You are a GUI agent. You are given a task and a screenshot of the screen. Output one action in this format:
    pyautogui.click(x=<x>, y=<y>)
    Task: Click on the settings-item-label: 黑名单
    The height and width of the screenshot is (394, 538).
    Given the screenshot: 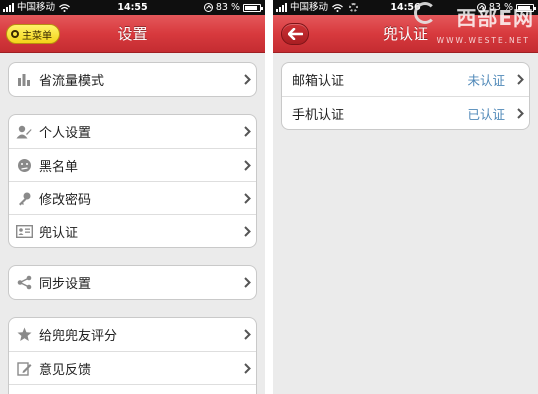 What is the action you would take?
    pyautogui.click(x=59, y=167)
    